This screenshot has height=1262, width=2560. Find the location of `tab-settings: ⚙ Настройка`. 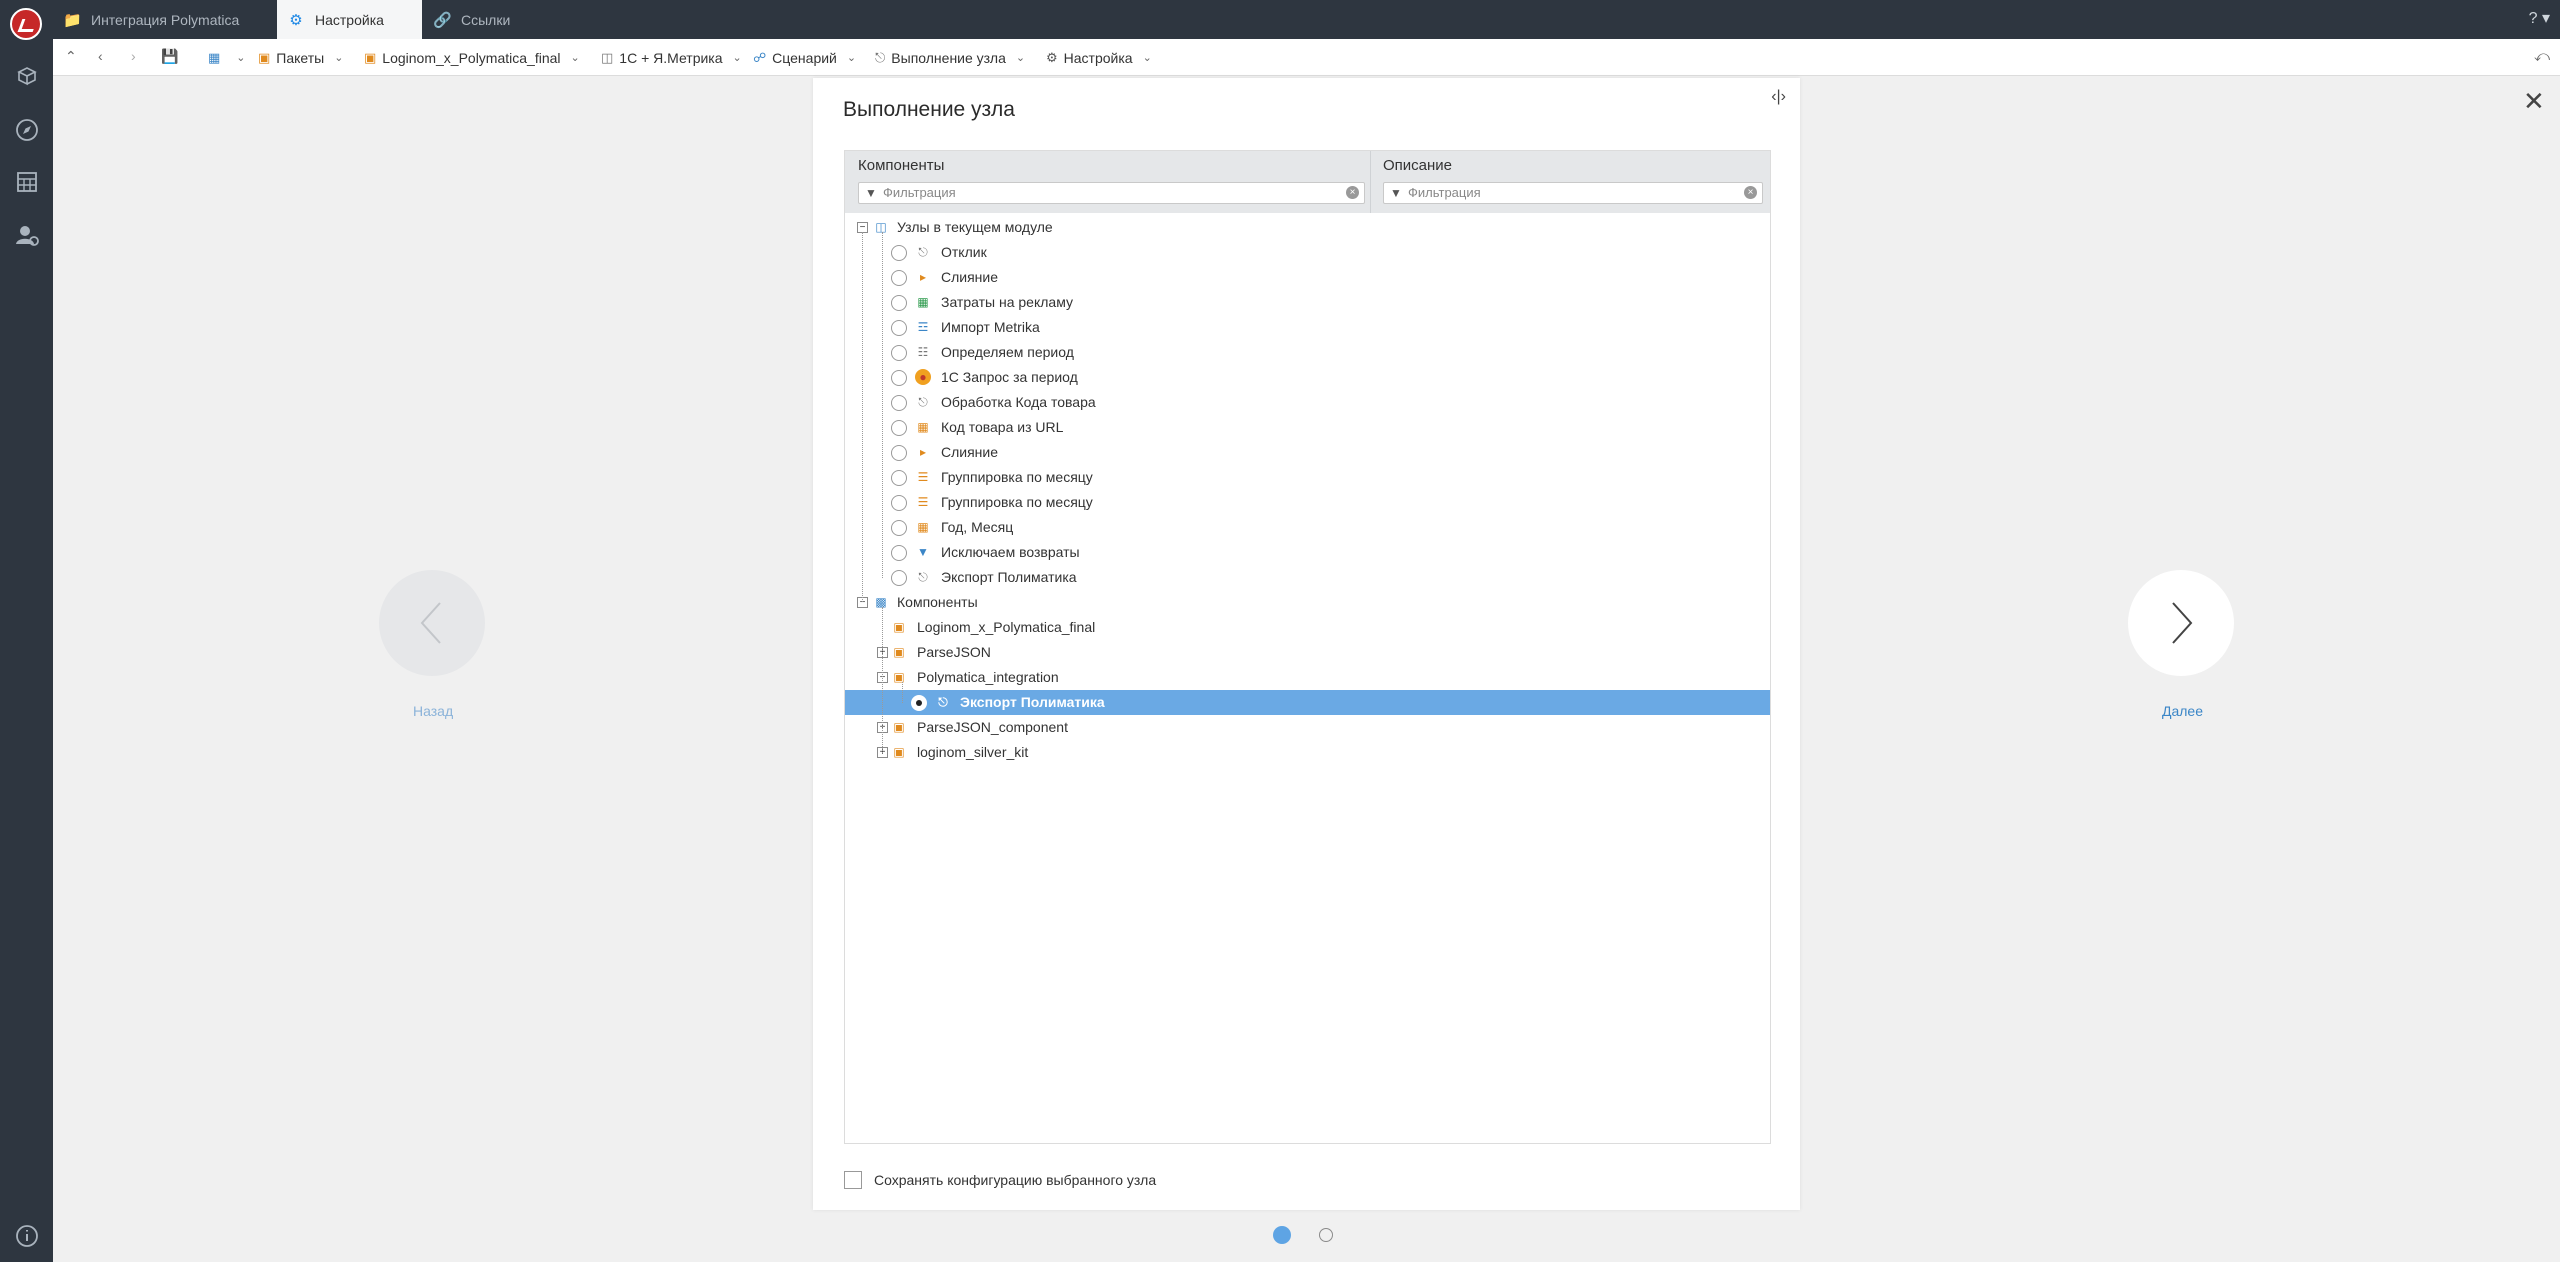

tab-settings: ⚙ Настройка is located at coordinates (349, 19).